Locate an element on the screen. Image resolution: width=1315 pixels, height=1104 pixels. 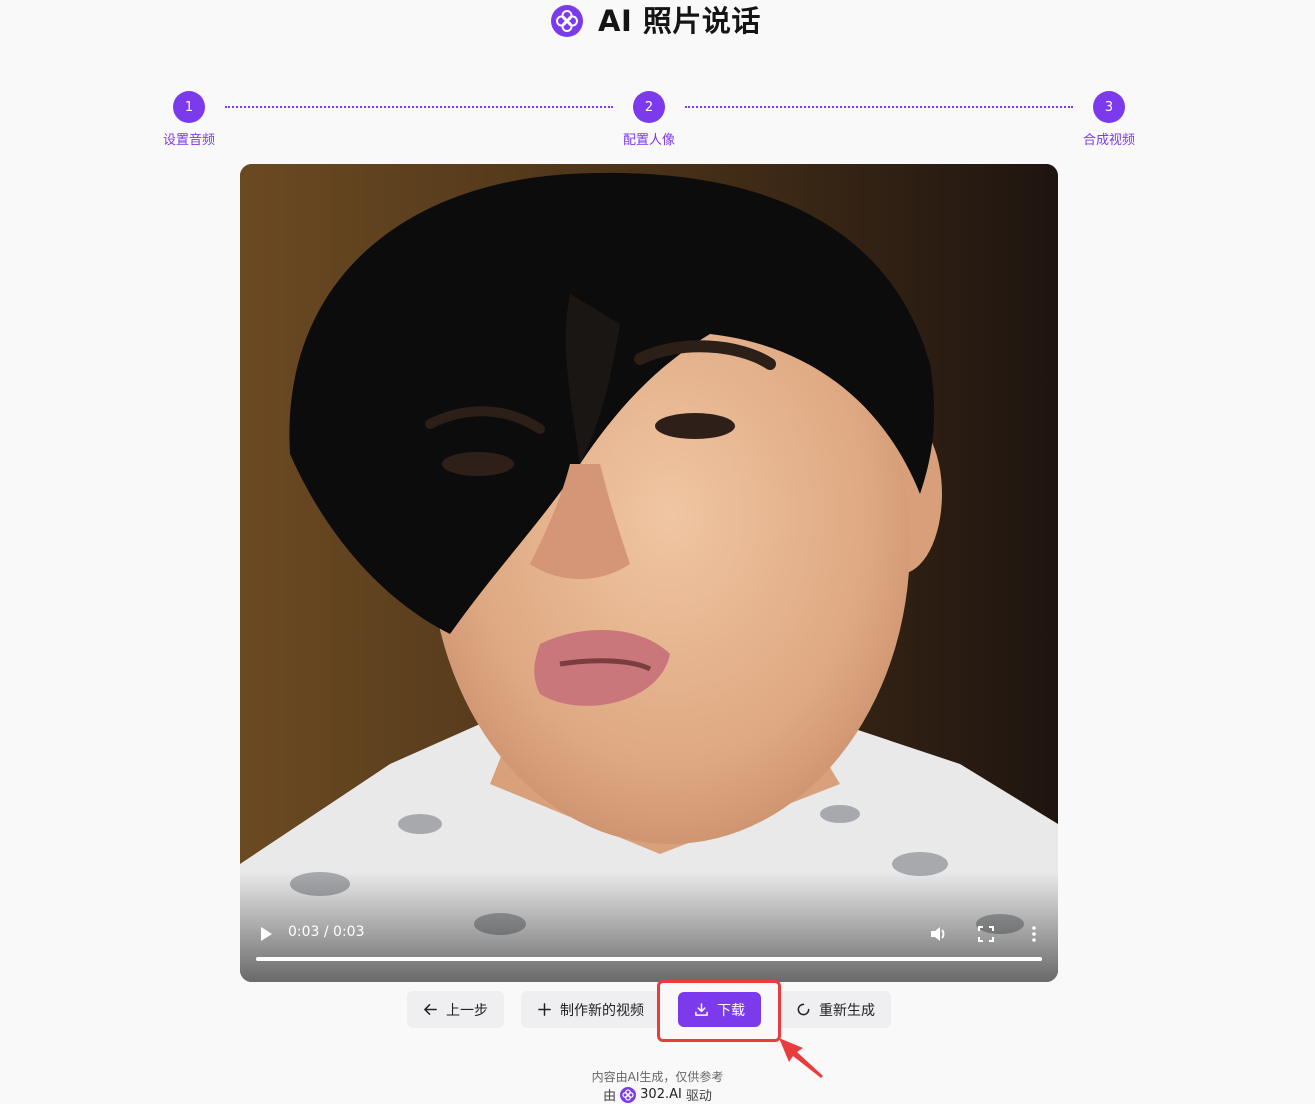
progress-fill is located at coordinates (649, 959).